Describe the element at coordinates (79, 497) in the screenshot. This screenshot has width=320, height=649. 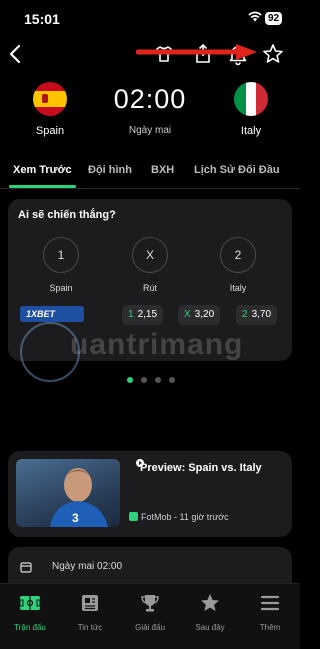
I see `player-image: 3` at that location.